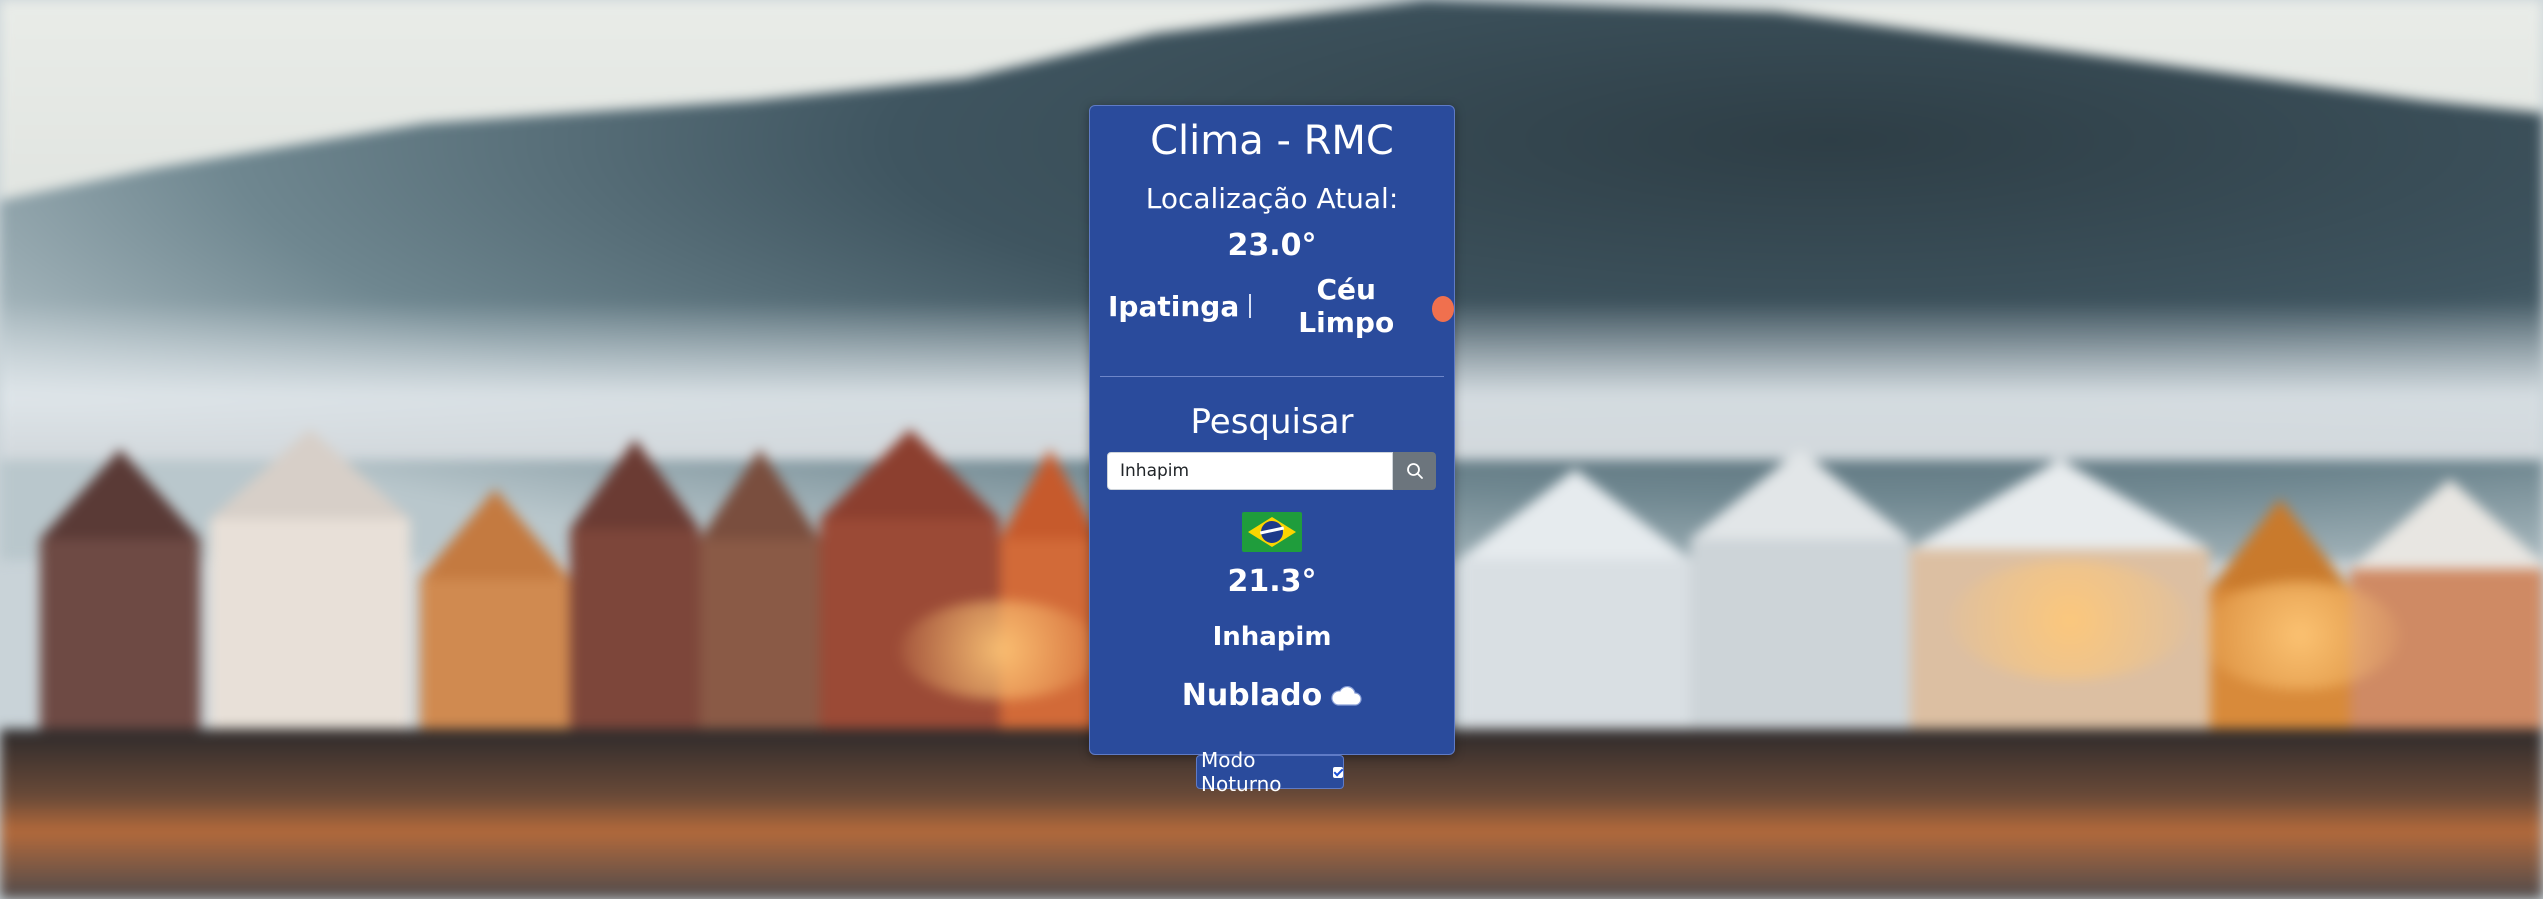 The image size is (2543, 899). What do you see at coordinates (1250, 471) in the screenshot?
I see `search-input` at bounding box center [1250, 471].